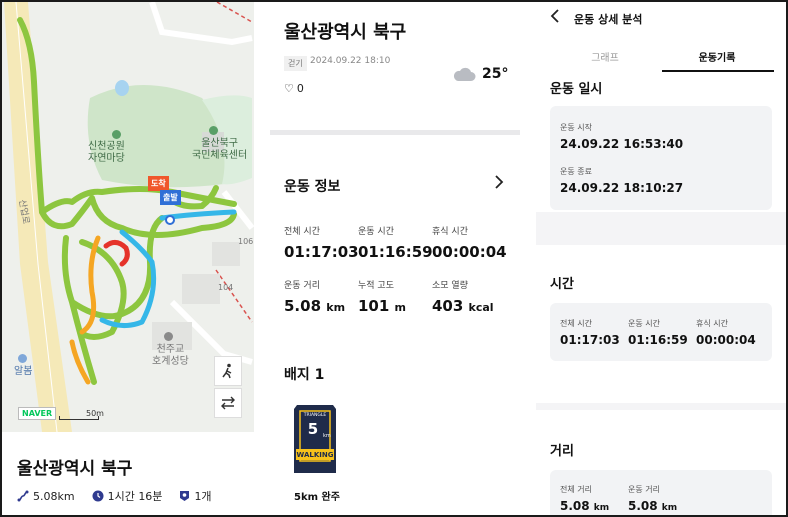  What do you see at coordinates (315, 415) in the screenshot?
I see `svg-text: TRIANGLE` at bounding box center [315, 415].